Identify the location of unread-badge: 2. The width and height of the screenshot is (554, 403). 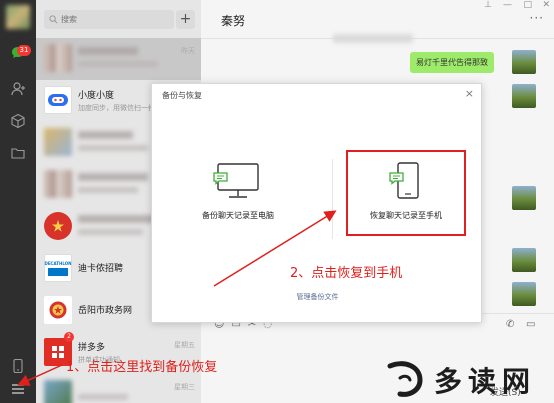
(69, 337).